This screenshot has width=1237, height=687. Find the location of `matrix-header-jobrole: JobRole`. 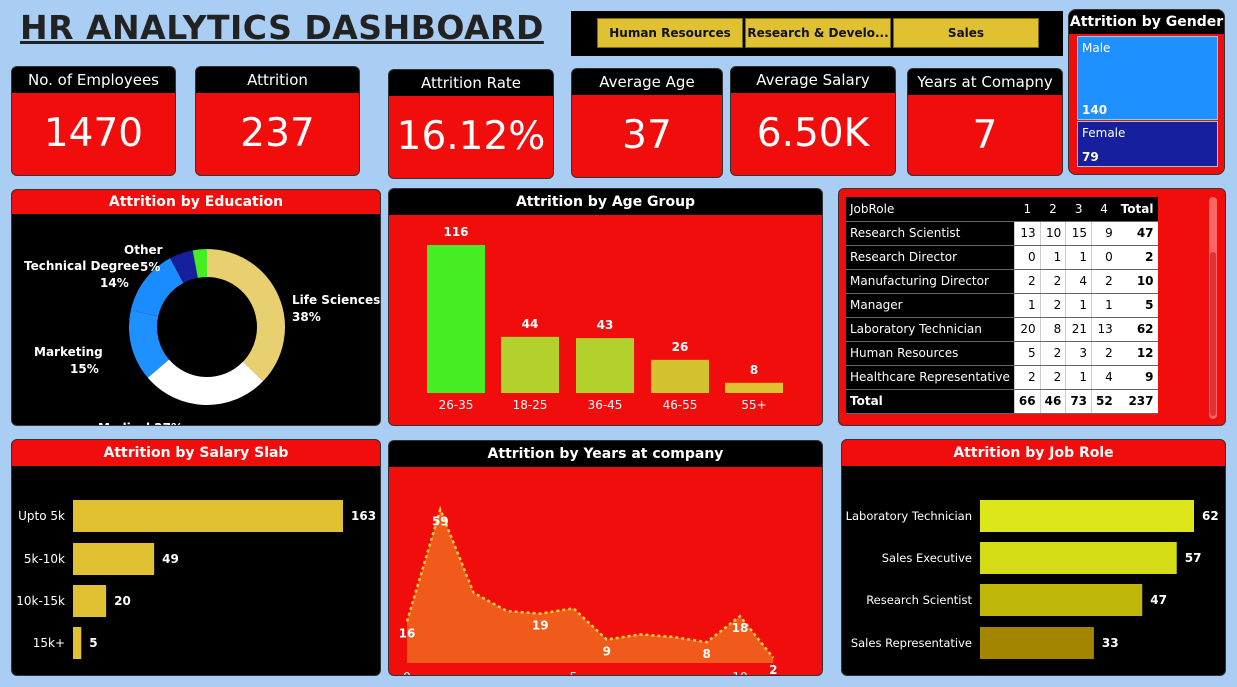

matrix-header-jobrole: JobRole is located at coordinates (930, 209).